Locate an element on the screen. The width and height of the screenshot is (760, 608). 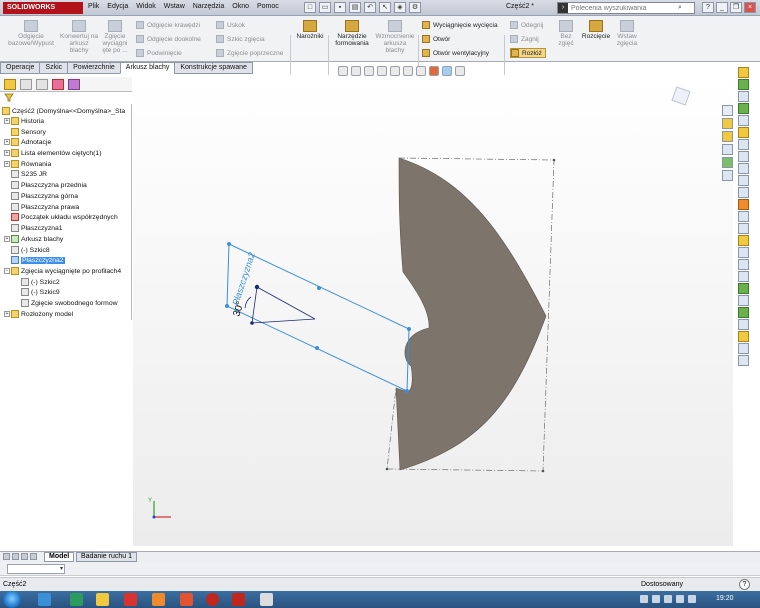
edit-appearance-icon is located at coordinates (434, 71).